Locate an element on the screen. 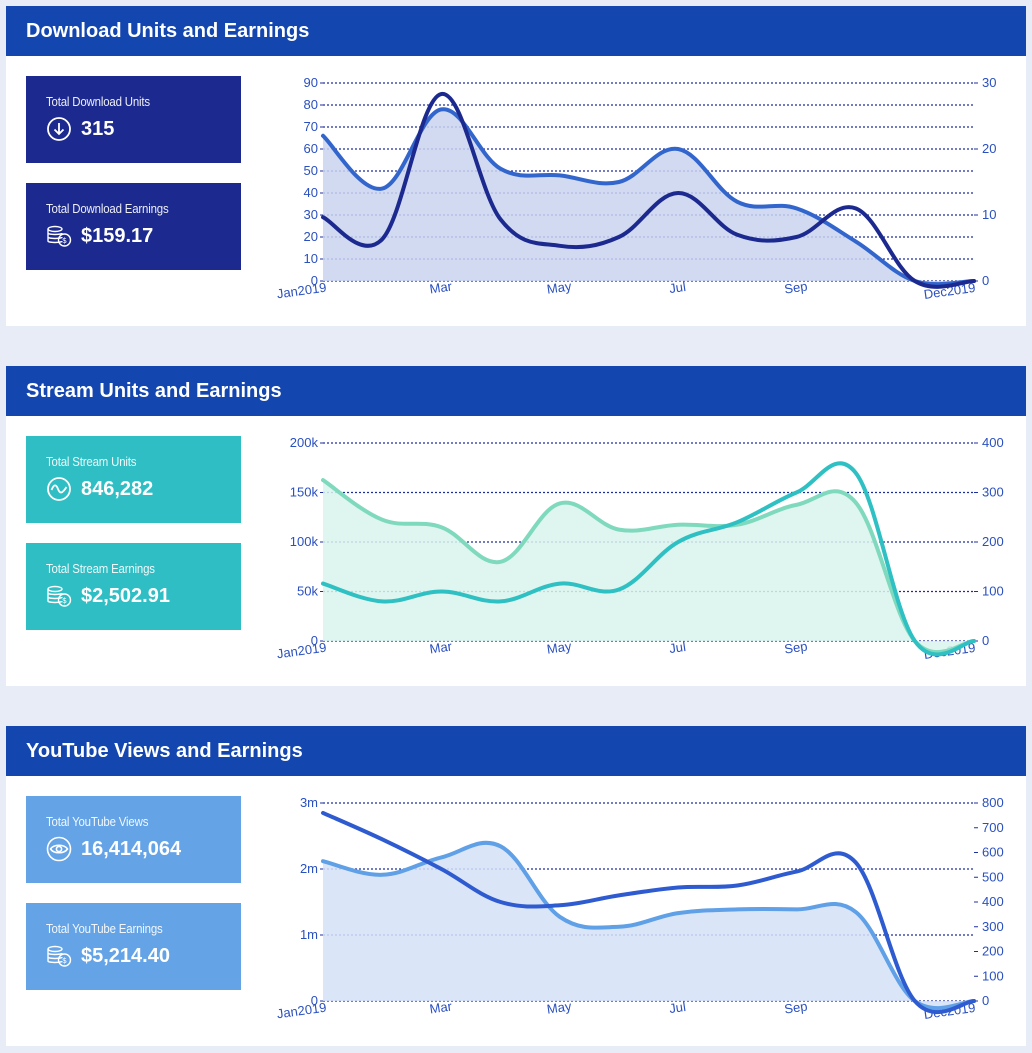  stream-panel-title: Stream Units and Earnings is located at coordinates (516, 391).